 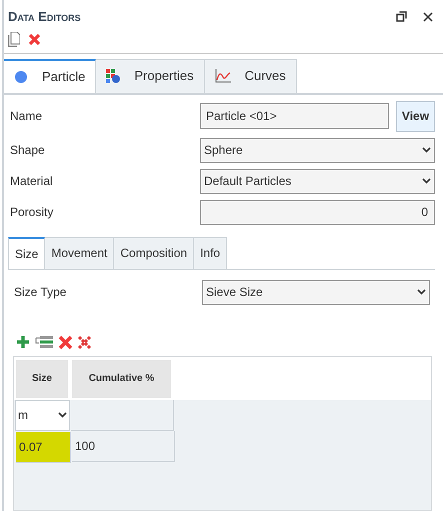 What do you see at coordinates (32, 212) in the screenshot?
I see `field-label: Porosity` at bounding box center [32, 212].